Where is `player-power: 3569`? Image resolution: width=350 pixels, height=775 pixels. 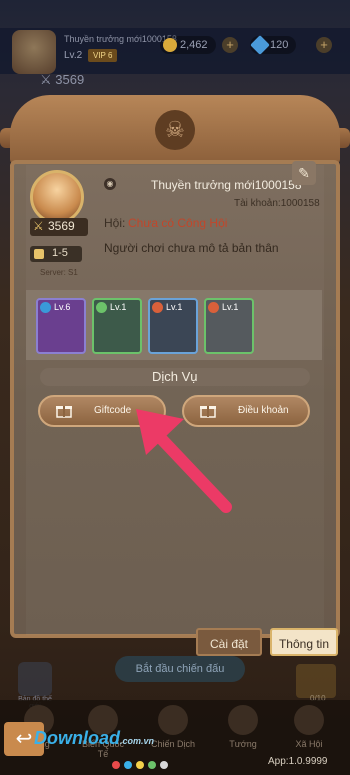 player-power: 3569 is located at coordinates (61, 226).